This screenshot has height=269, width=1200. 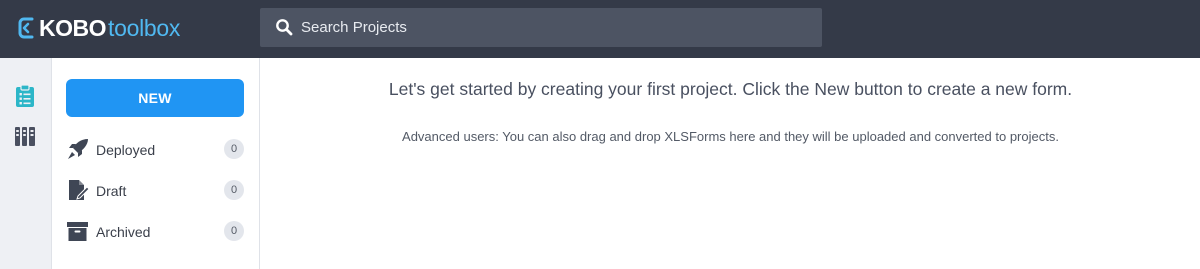 What do you see at coordinates (73, 27) in the screenshot?
I see `logo-text-kobo: KOBO` at bounding box center [73, 27].